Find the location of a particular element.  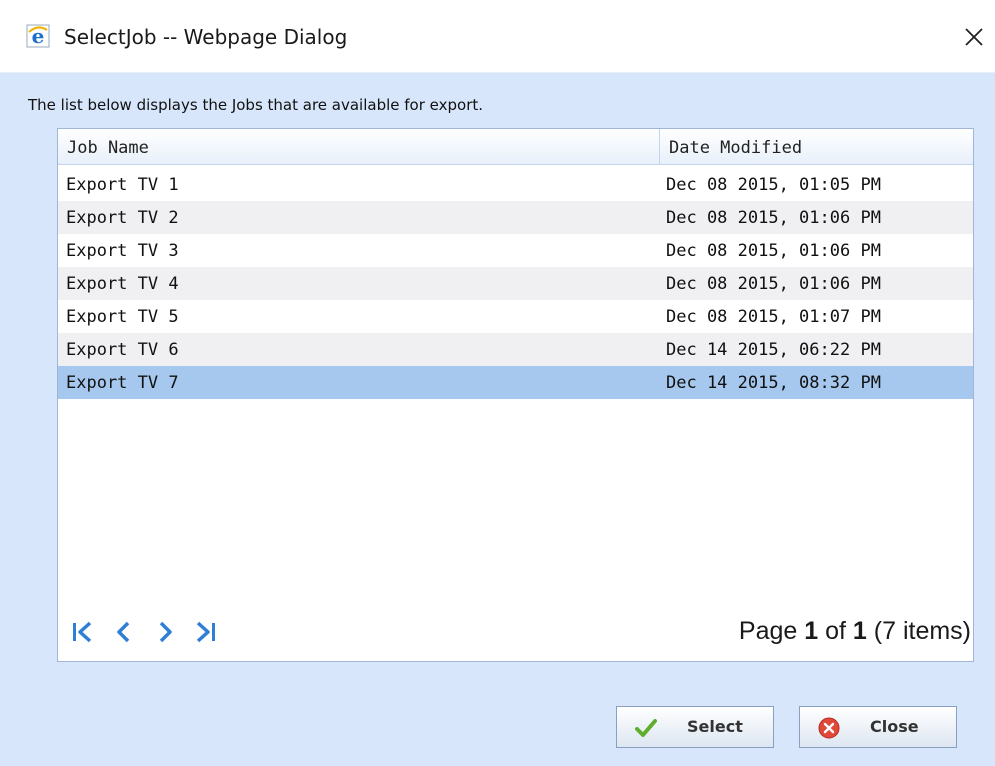

table-row: Export TV 1 Dec 08 2015, 01:05 PM is located at coordinates (515, 184).